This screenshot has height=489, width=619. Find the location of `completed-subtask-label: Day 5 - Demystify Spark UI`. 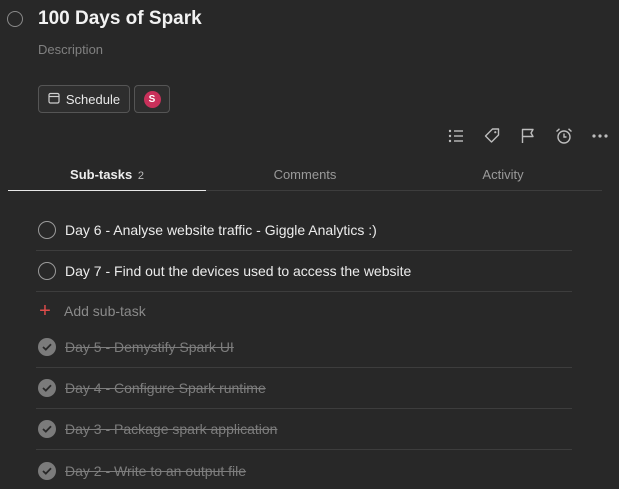

completed-subtask-label: Day 5 - Demystify Spark UI is located at coordinates (149, 347).